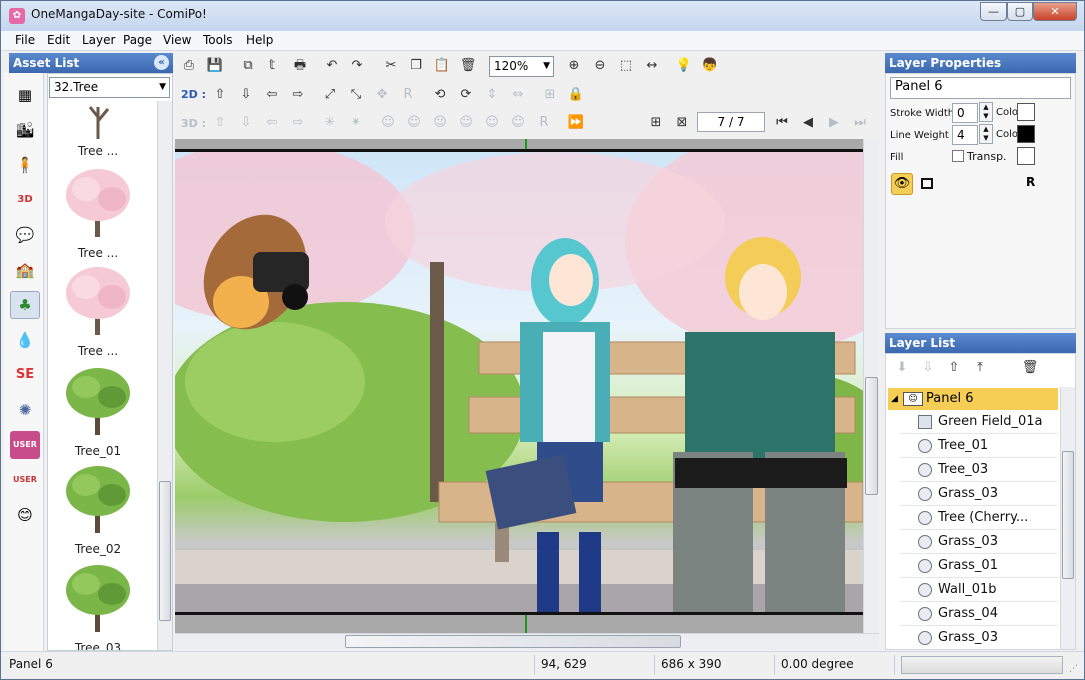 Image resolution: width=1085 pixels, height=680 pixels. Describe the element at coordinates (808, 123) in the screenshot. I see `previous-page-icon: ◀` at that location.